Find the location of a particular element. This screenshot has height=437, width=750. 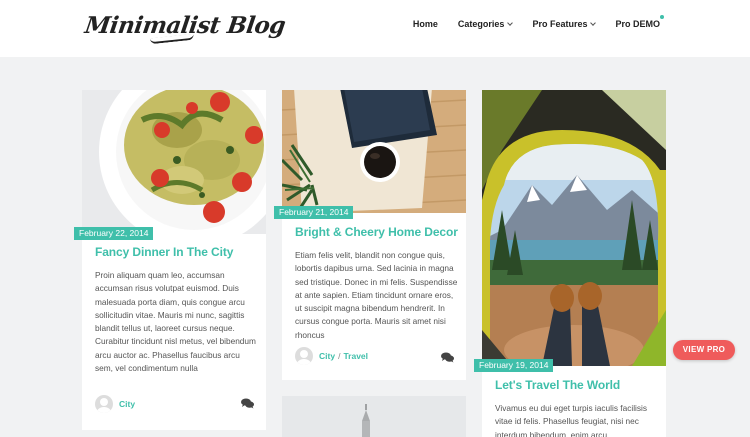

nav-label: Home is located at coordinates (425, 24).